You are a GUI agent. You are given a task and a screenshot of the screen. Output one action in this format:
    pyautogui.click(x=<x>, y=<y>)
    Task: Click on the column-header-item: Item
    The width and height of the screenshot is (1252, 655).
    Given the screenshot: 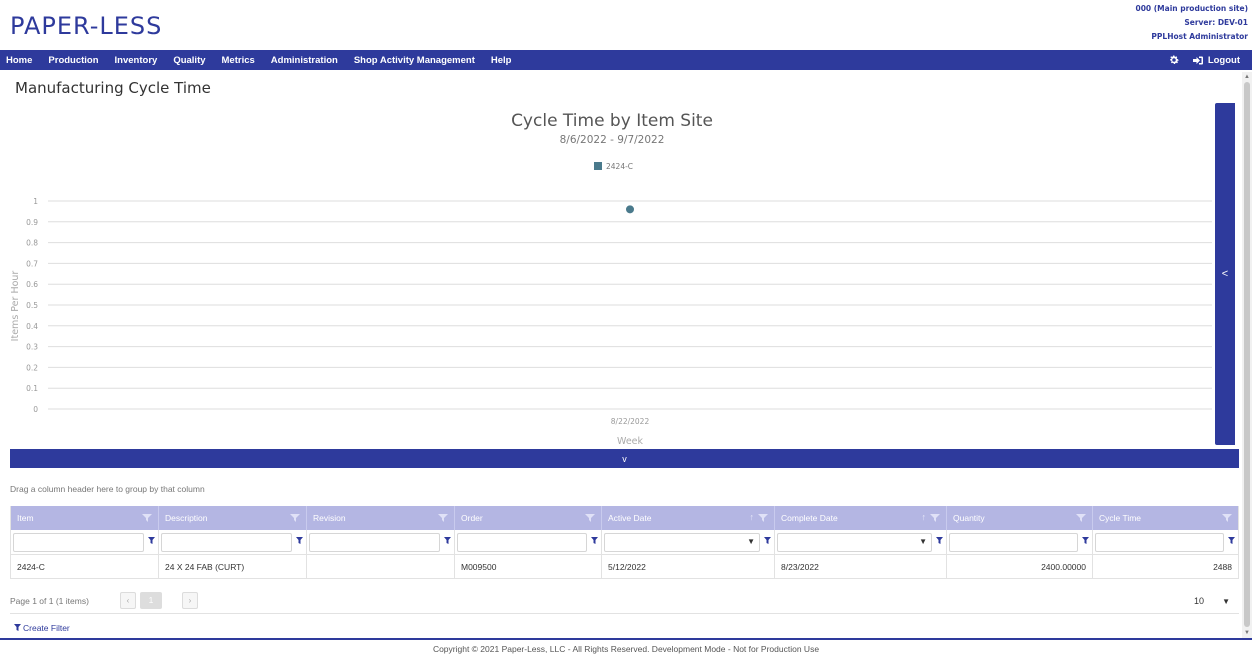 What is the action you would take?
    pyautogui.click(x=85, y=518)
    